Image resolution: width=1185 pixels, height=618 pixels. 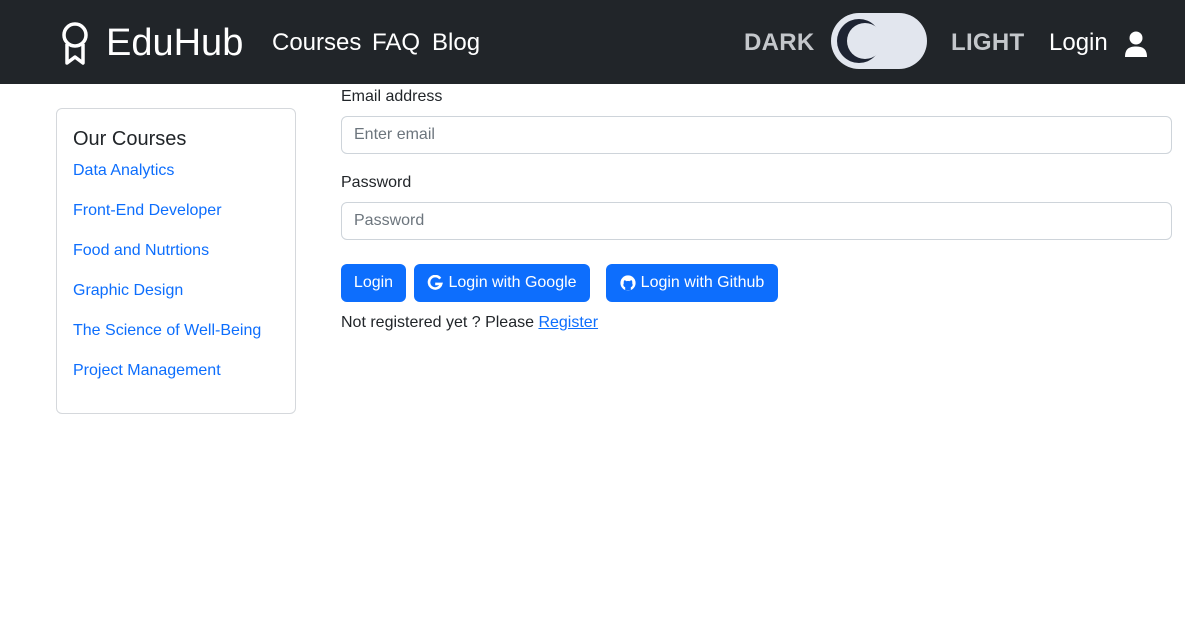 What do you see at coordinates (392, 96) in the screenshot?
I see `email-label: Email address` at bounding box center [392, 96].